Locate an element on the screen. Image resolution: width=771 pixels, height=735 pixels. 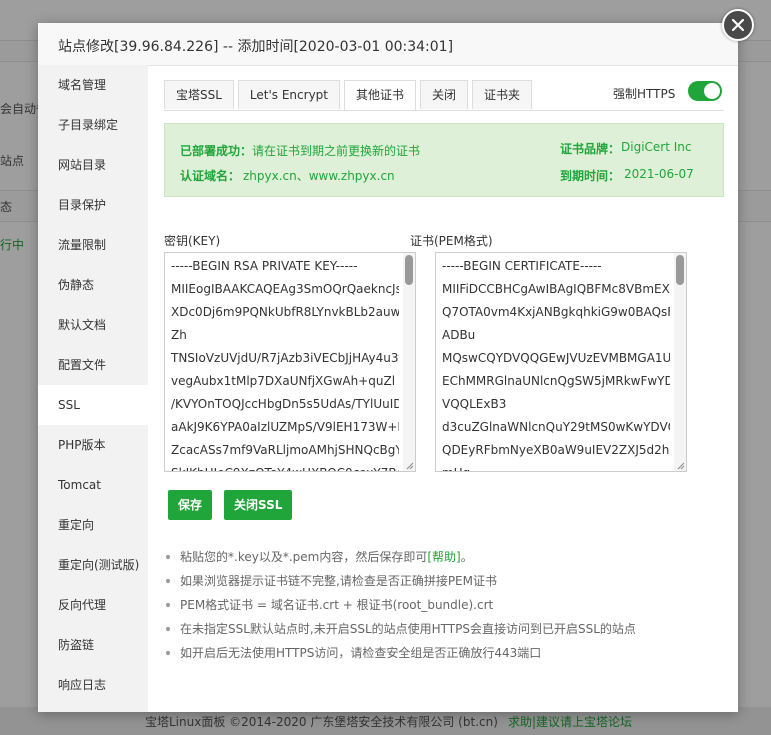
tab-other-cert: 其他证书 is located at coordinates (380, 95).